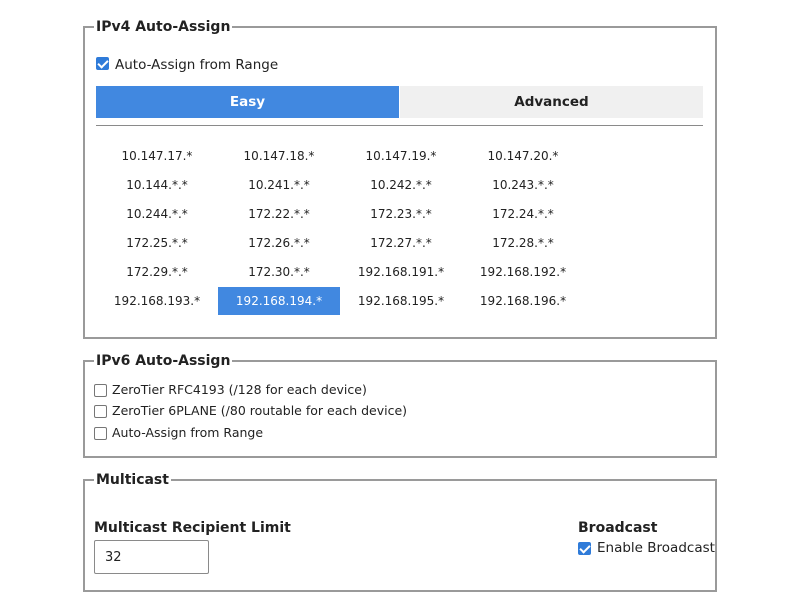  Describe the element at coordinates (523, 185) in the screenshot. I see `ip-range-option: 10.243.*.*` at that location.